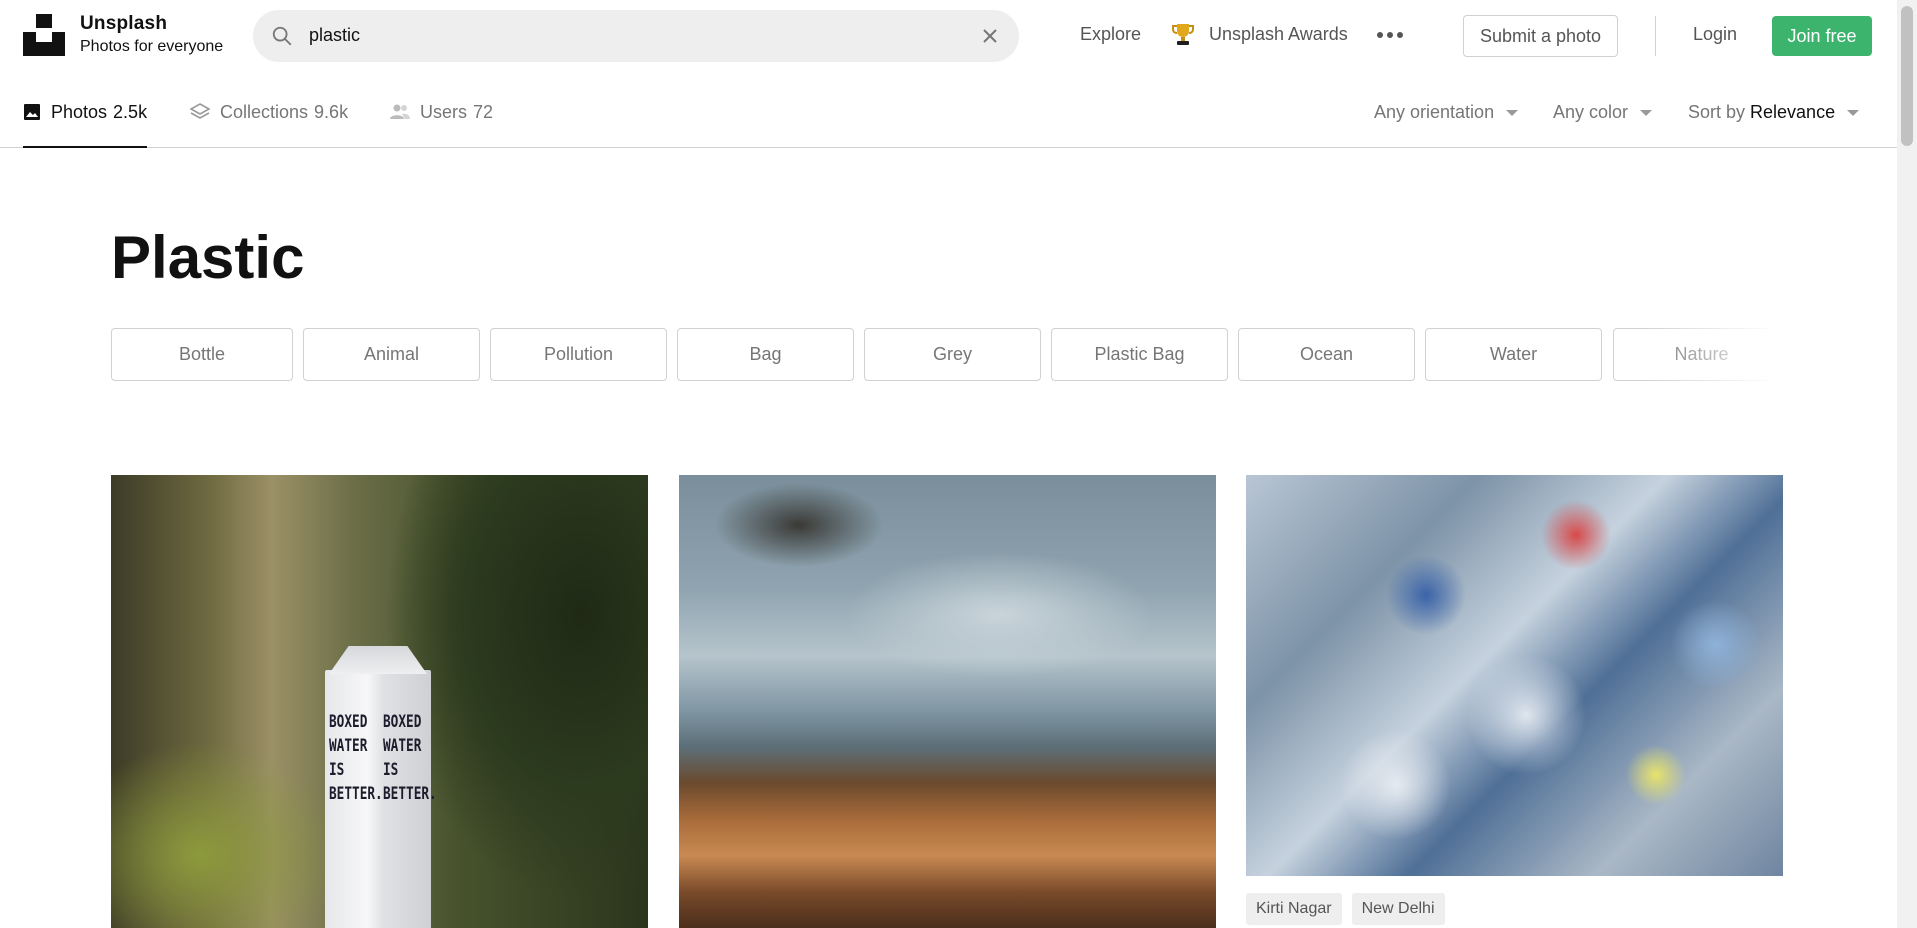 This screenshot has height=928, width=1917. What do you see at coordinates (1907, 76) in the screenshot?
I see `scrollbar-thumb` at bounding box center [1907, 76].